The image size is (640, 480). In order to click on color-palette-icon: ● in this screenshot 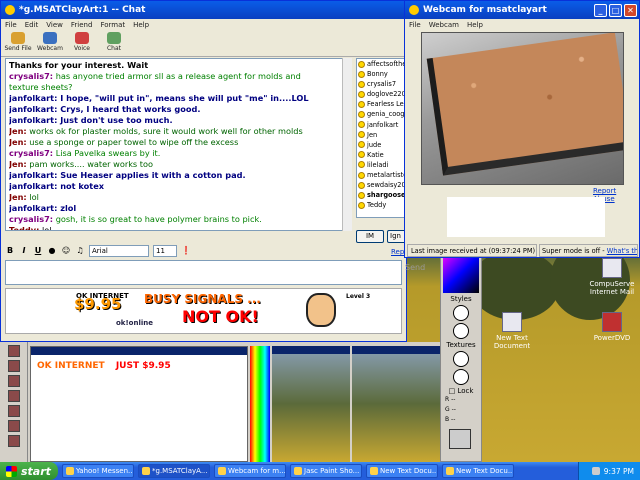, I will do `click(52, 250)`.